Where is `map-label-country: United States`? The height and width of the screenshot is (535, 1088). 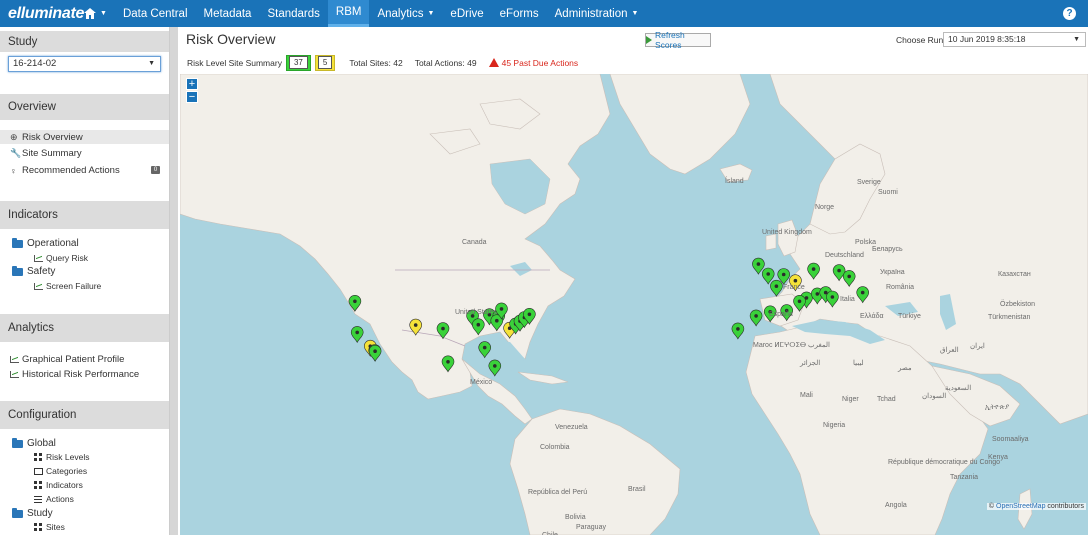
map-label-country: United States is located at coordinates (476, 312).